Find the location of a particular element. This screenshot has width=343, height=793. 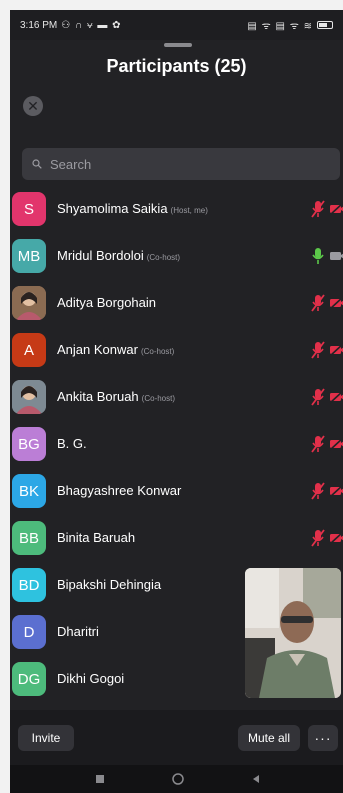

avatar-initials: BG is located at coordinates (29, 444).